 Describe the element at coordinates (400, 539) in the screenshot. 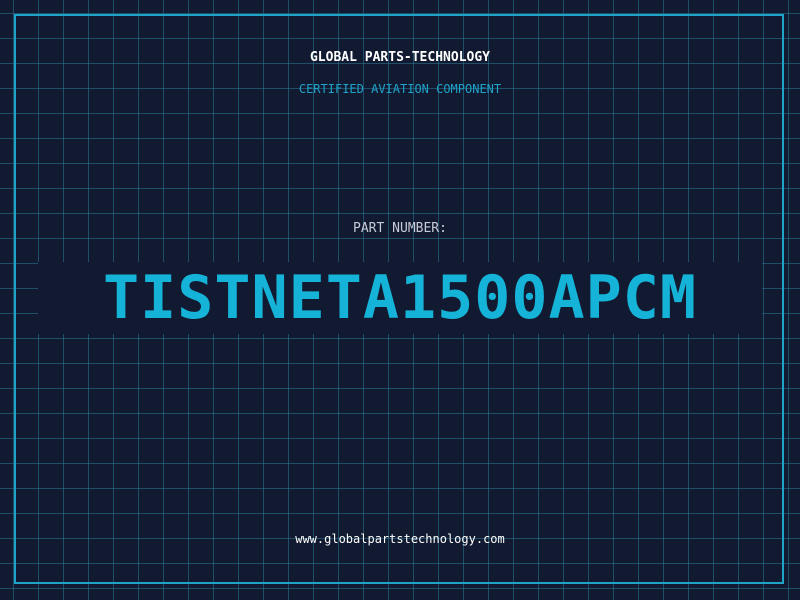

I see `website-url: www.globalpartstechnology.com` at that location.